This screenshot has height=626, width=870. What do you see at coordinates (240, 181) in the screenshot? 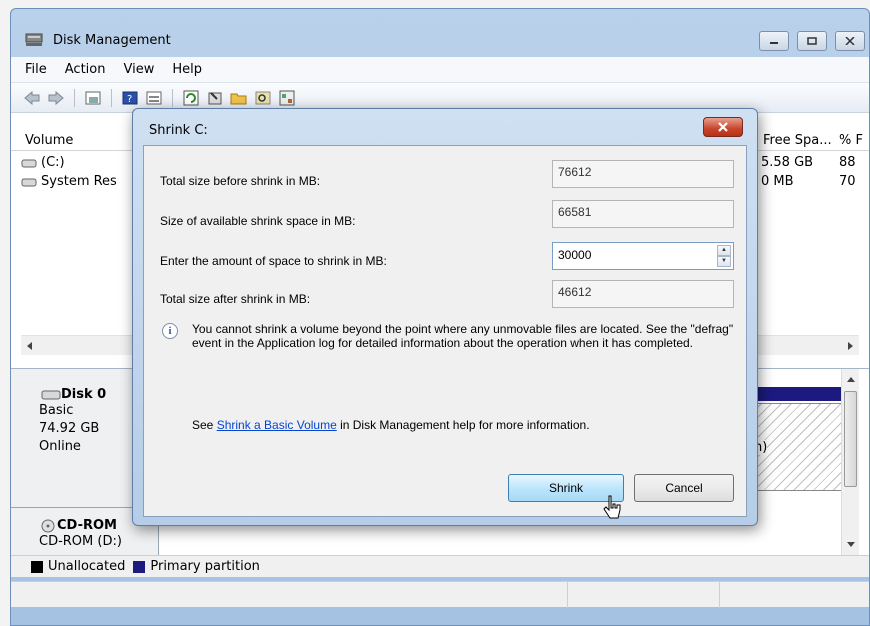
I see `total-before-label: Total size before shrink in MB:` at bounding box center [240, 181].